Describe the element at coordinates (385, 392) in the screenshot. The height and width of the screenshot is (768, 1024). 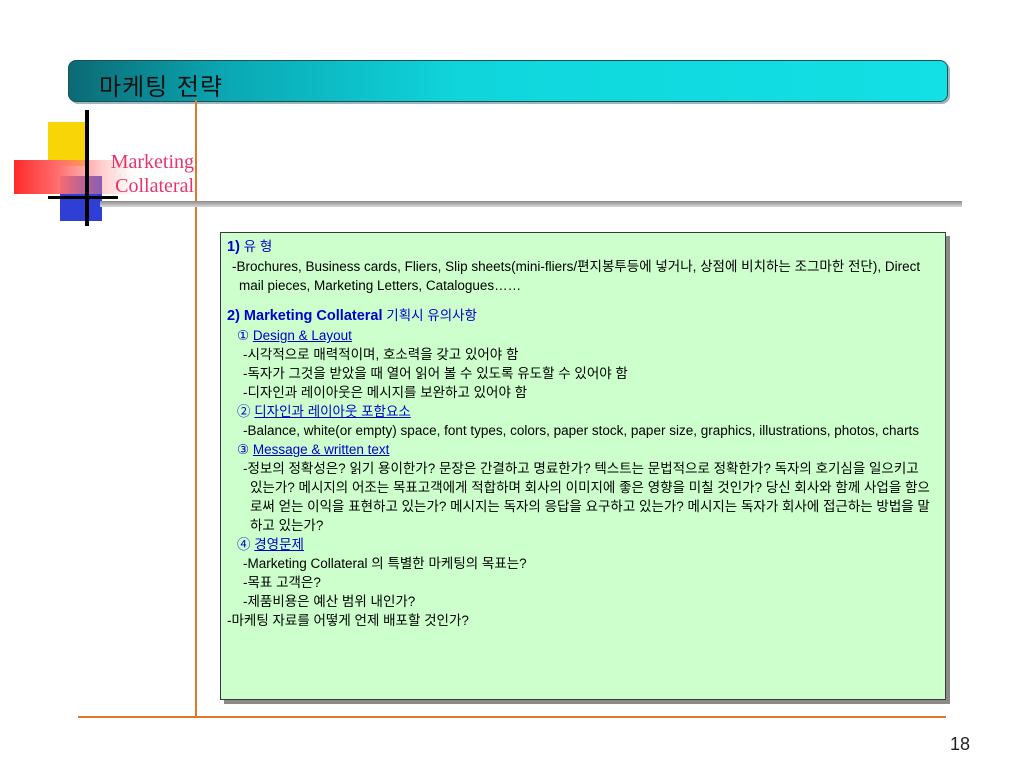
I see `subsection-1-line: -디자인과 레이아웃은 메시지를 보완하고 있어야 함` at that location.